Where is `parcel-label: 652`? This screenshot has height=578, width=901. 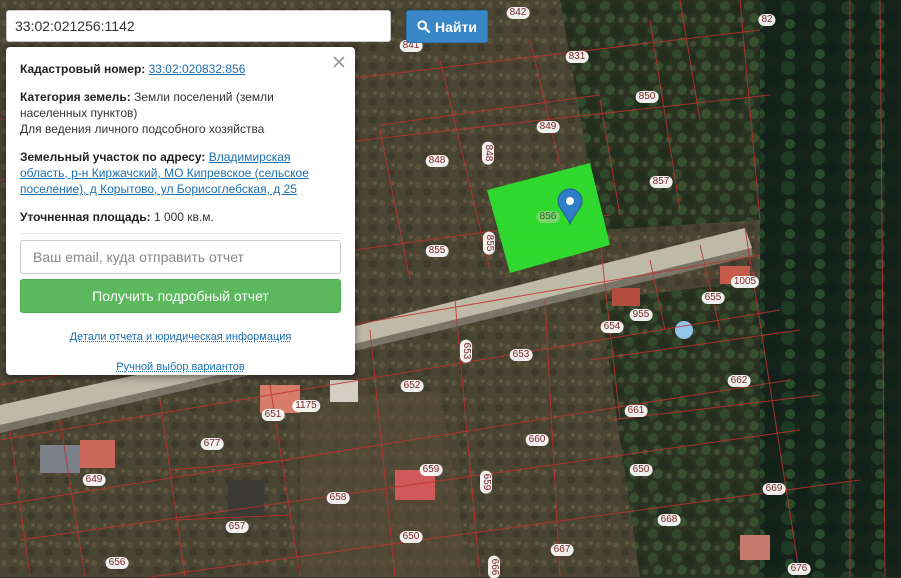
parcel-label: 652 is located at coordinates (412, 386).